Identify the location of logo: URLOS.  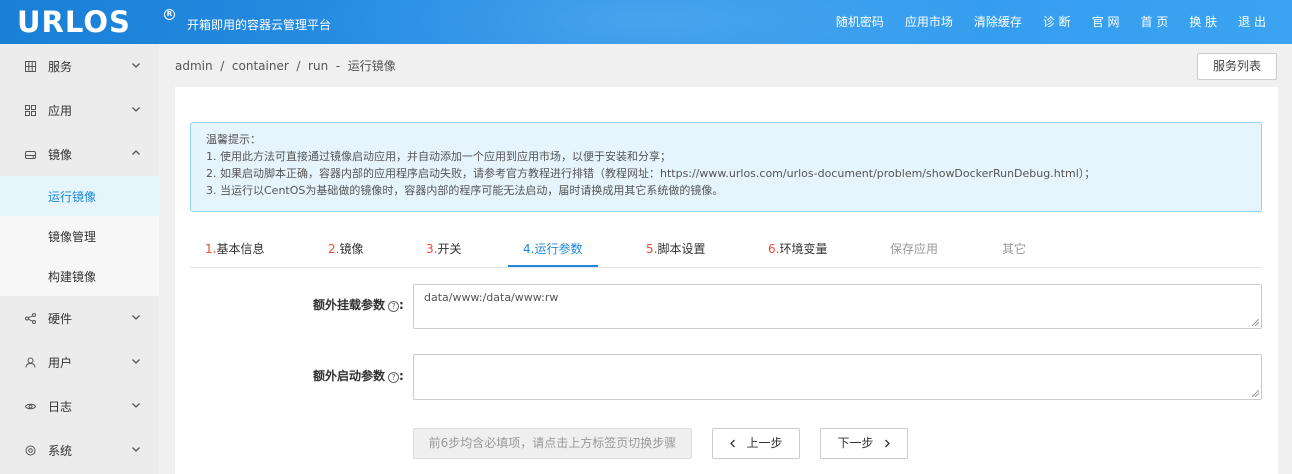
(74, 22).